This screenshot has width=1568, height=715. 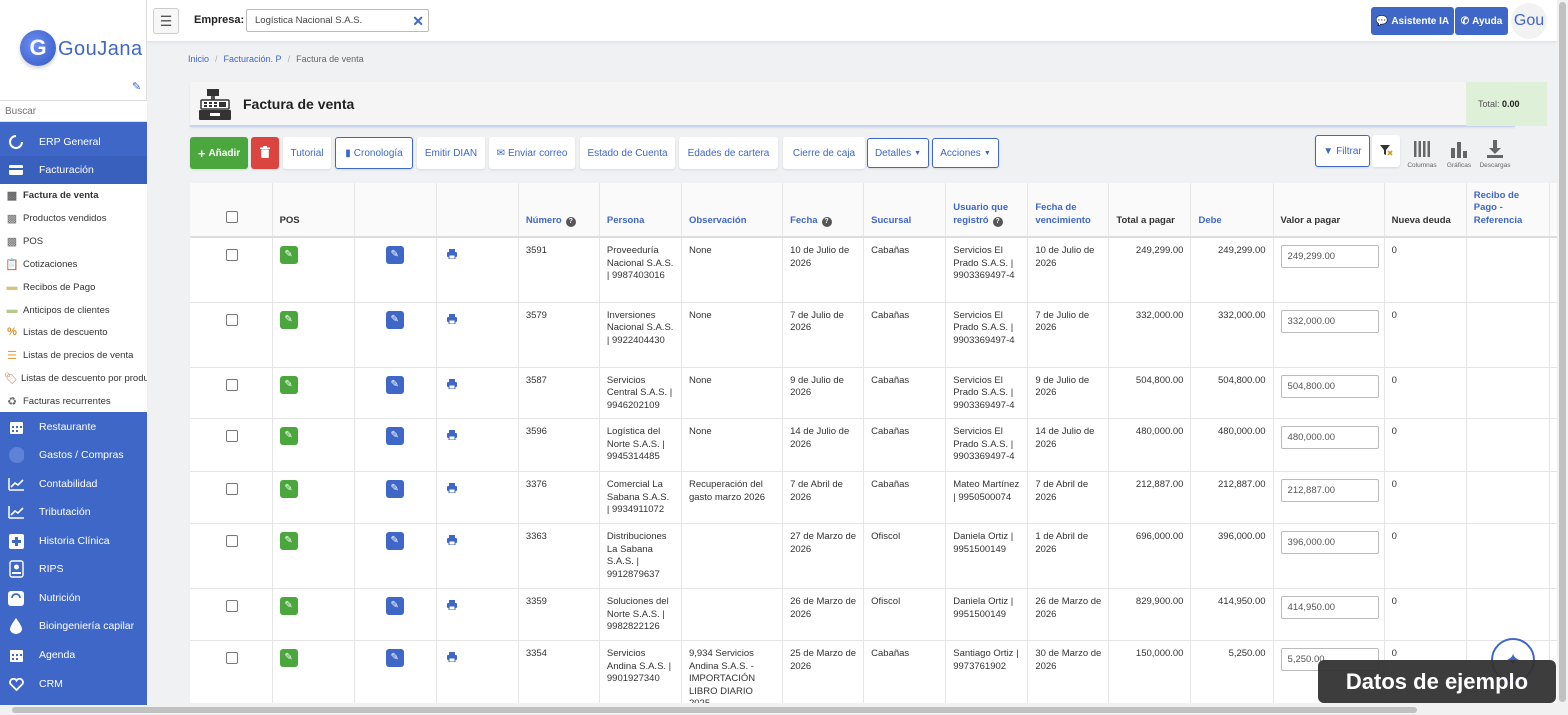 I want to click on valor-a-pagar-input: 396,000.00, so click(x=1329, y=542).